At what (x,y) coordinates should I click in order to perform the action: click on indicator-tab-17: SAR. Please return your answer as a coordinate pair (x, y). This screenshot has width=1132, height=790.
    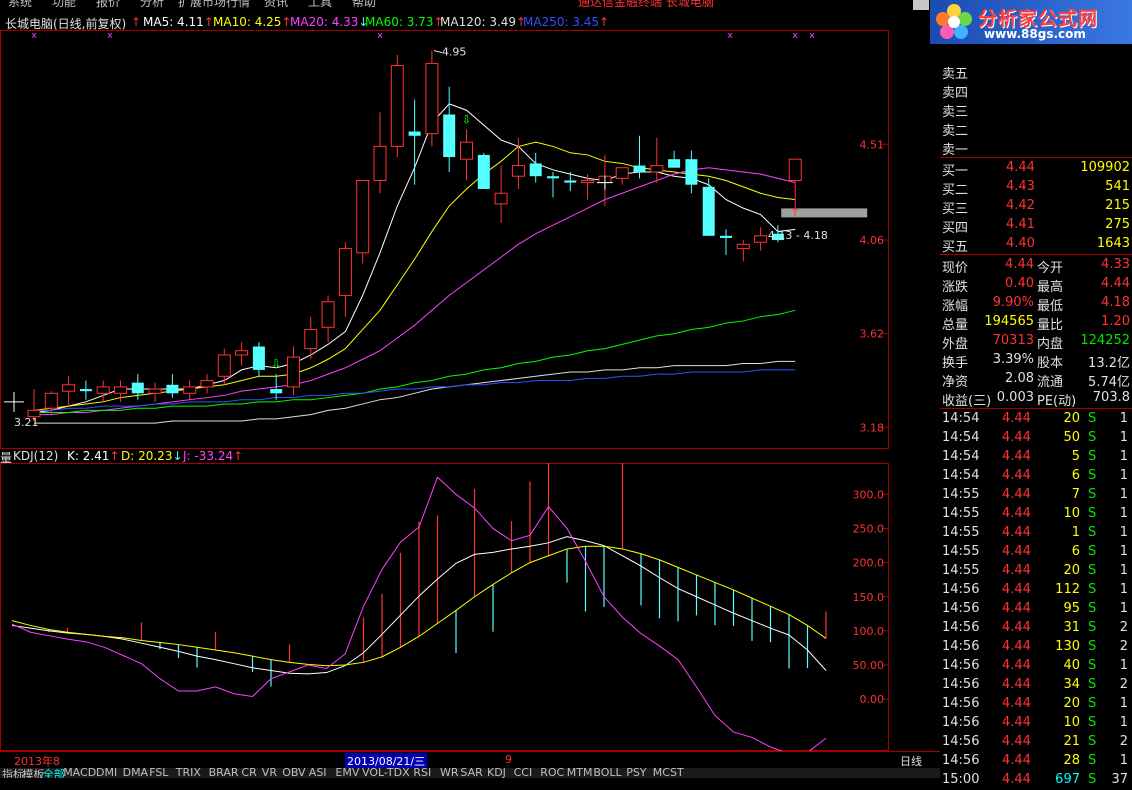
    Looking at the image, I should click on (471, 773).